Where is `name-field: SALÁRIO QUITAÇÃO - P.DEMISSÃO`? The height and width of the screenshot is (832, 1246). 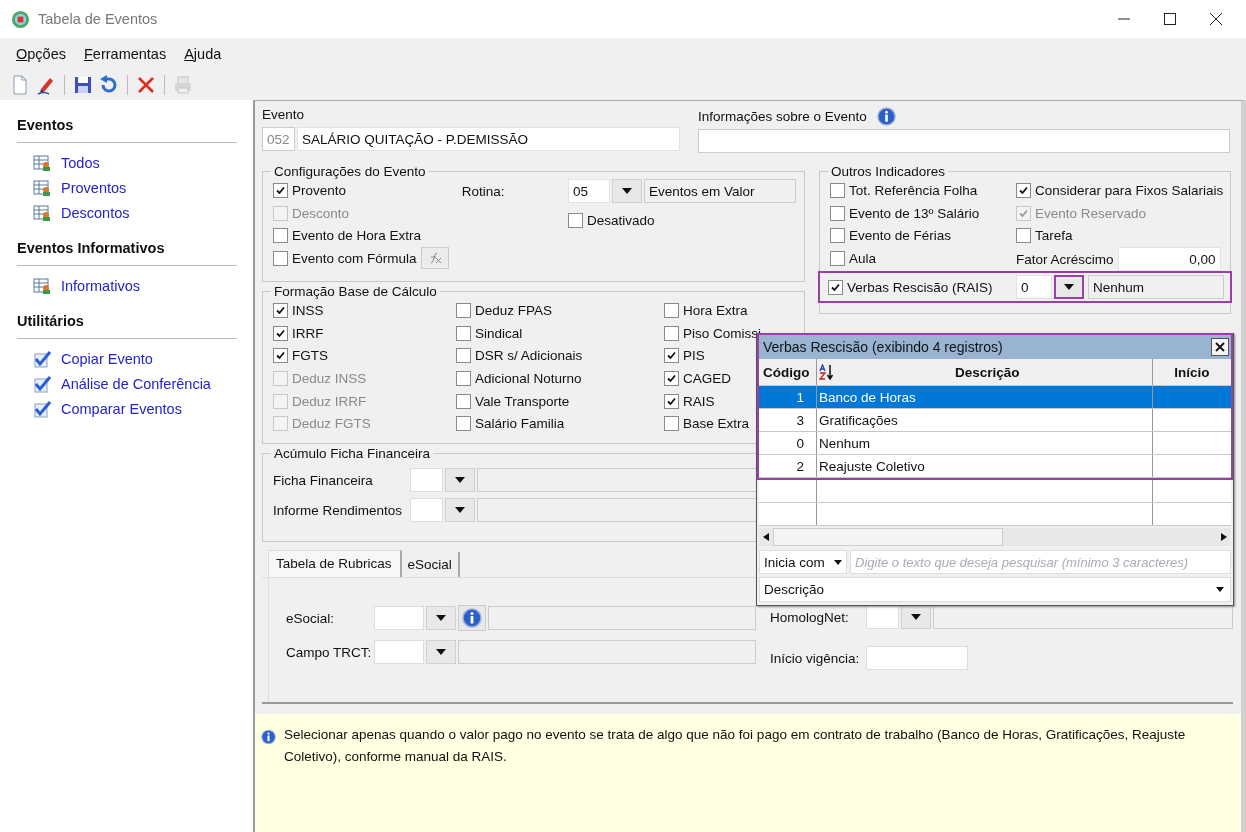 name-field: SALÁRIO QUITAÇÃO - P.DEMISSÃO is located at coordinates (488, 139).